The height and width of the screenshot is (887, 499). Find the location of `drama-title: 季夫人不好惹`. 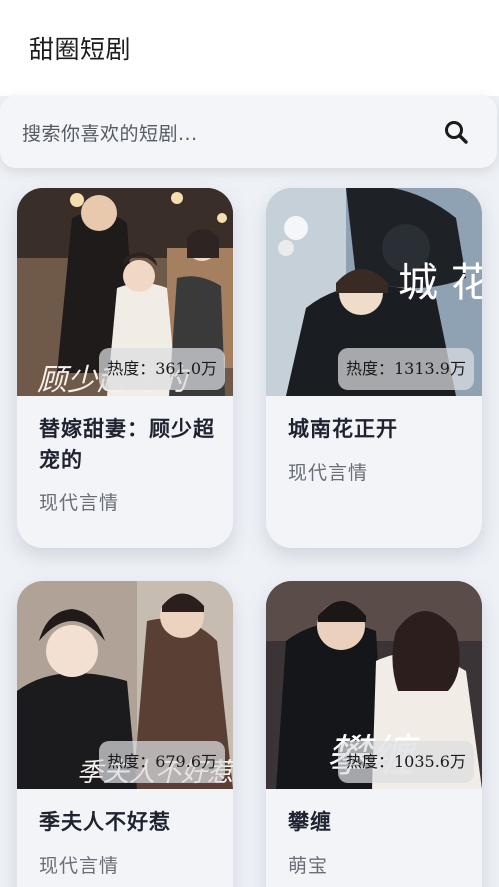

drama-title: 季夫人不好惹 is located at coordinates (129, 822).